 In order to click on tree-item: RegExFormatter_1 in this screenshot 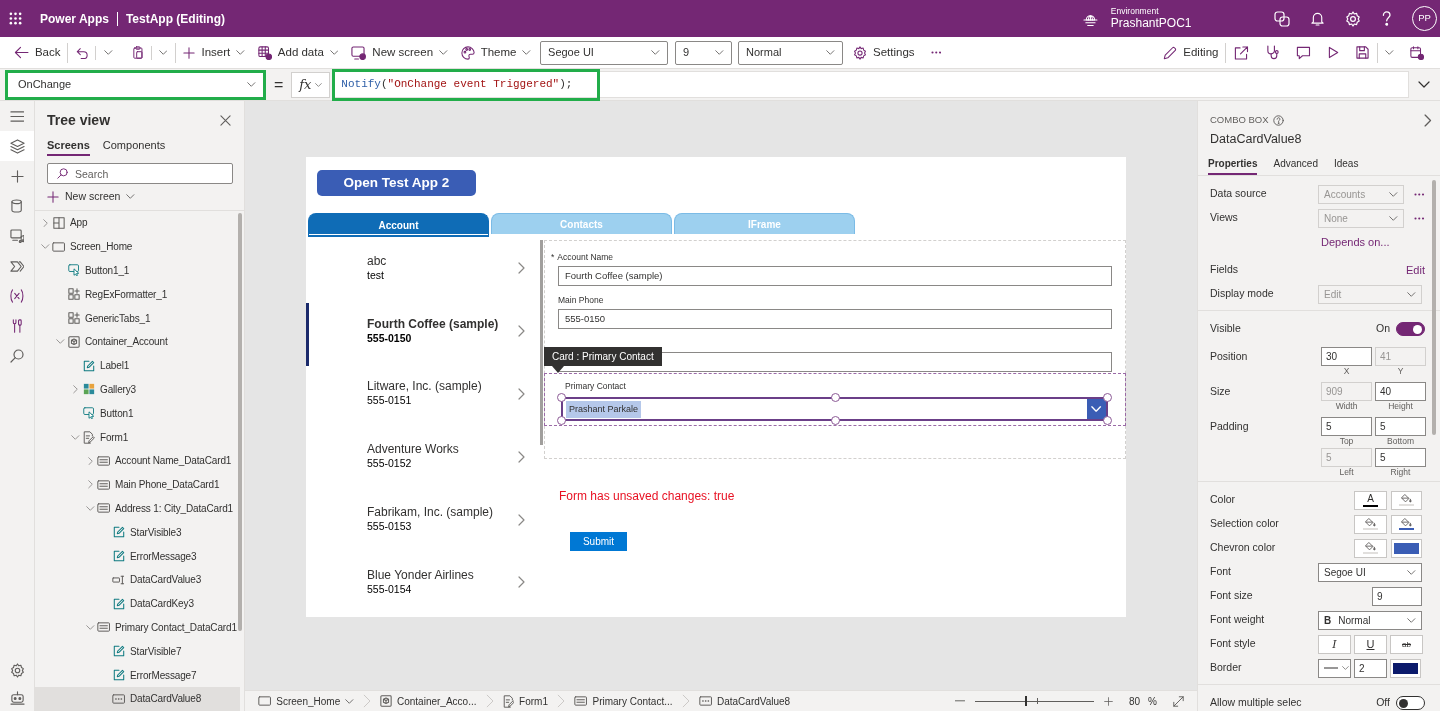, I will do `click(137, 294)`.